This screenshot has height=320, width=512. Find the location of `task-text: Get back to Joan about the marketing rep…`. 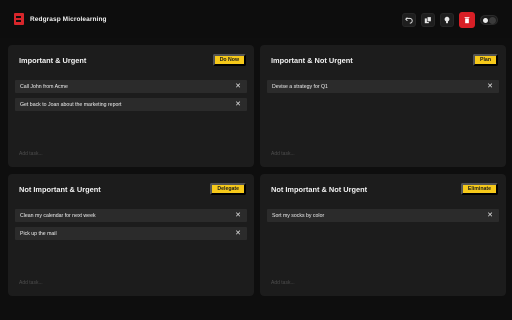

task-text: Get back to Joan about the marketing rep… is located at coordinates (71, 104).